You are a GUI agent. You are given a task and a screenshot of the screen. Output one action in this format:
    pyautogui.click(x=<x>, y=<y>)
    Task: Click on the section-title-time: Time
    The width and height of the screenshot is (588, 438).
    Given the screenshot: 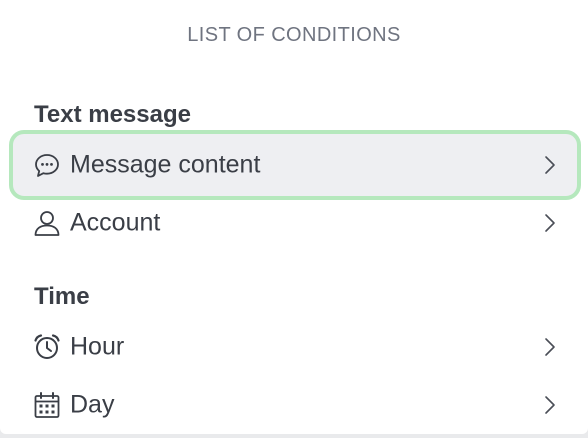 What is the action you would take?
    pyautogui.click(x=62, y=296)
    